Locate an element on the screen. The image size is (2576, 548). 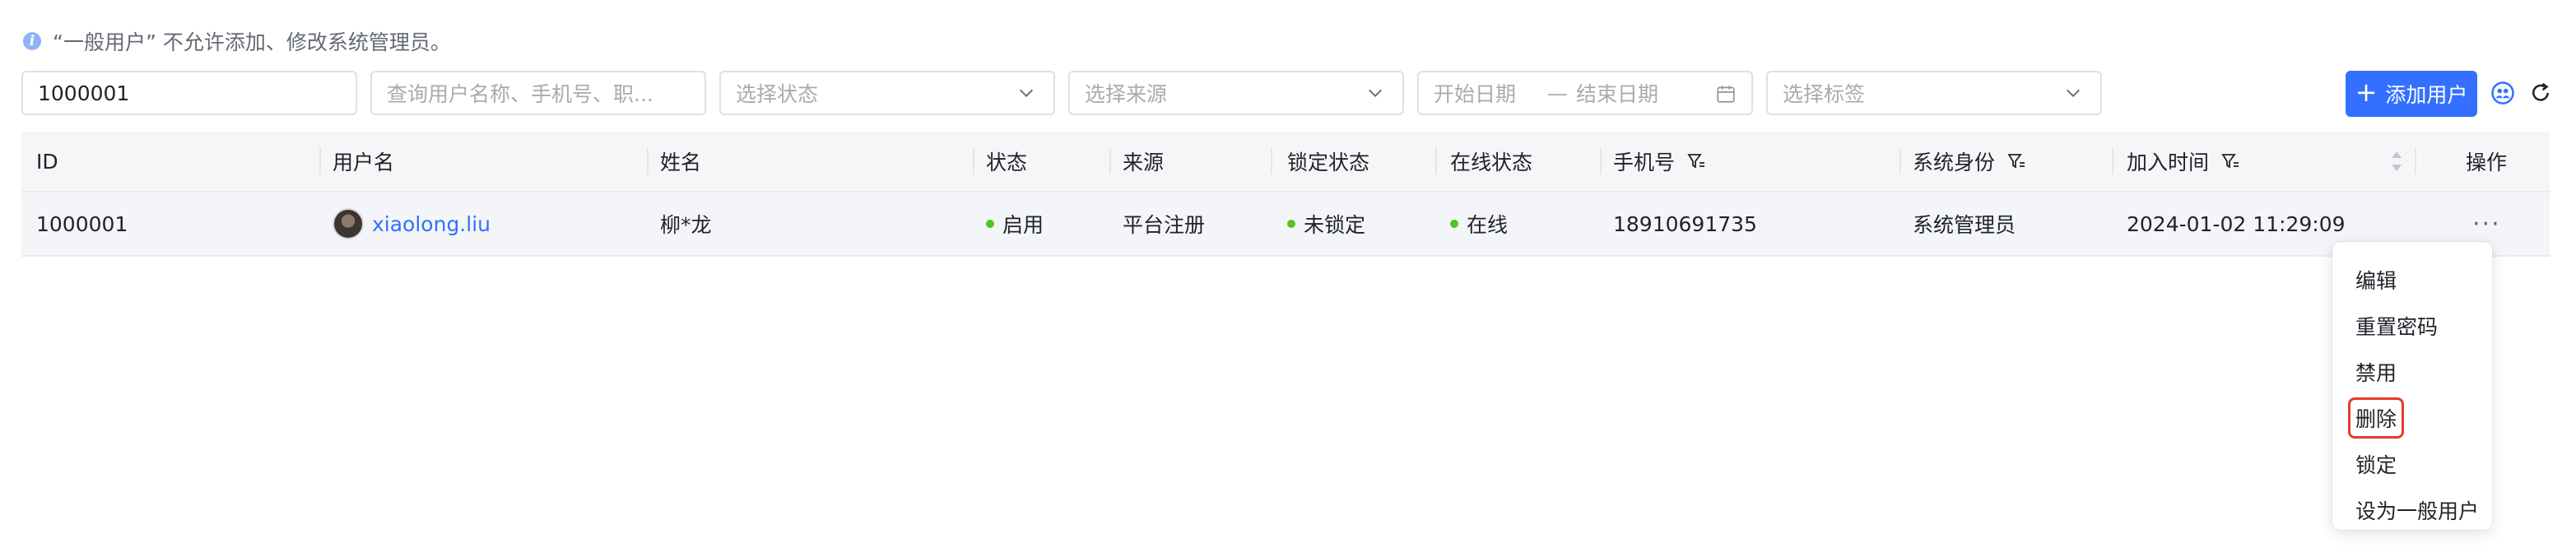
refresh-icon is located at coordinates (2540, 93).